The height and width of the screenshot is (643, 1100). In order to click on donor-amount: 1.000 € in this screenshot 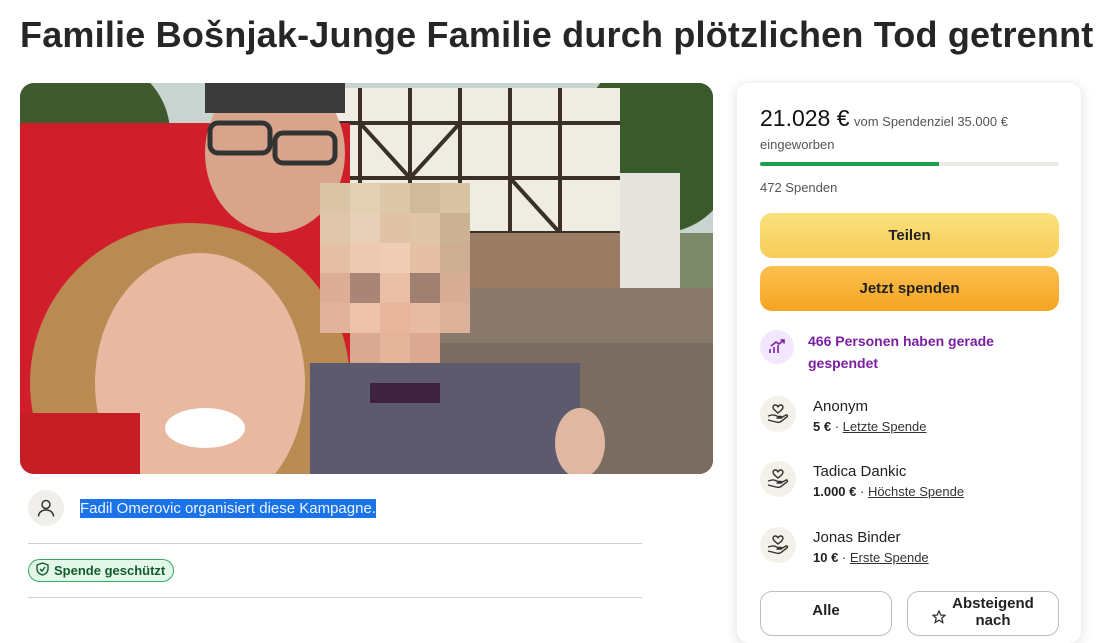, I will do `click(835, 491)`.